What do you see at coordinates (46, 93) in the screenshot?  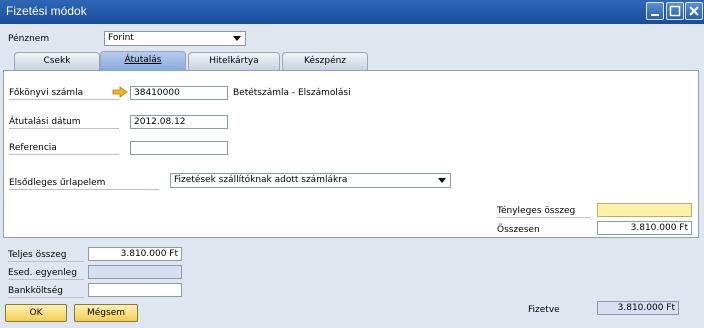 I see `gl-account-label: Főkönyvi számla` at bounding box center [46, 93].